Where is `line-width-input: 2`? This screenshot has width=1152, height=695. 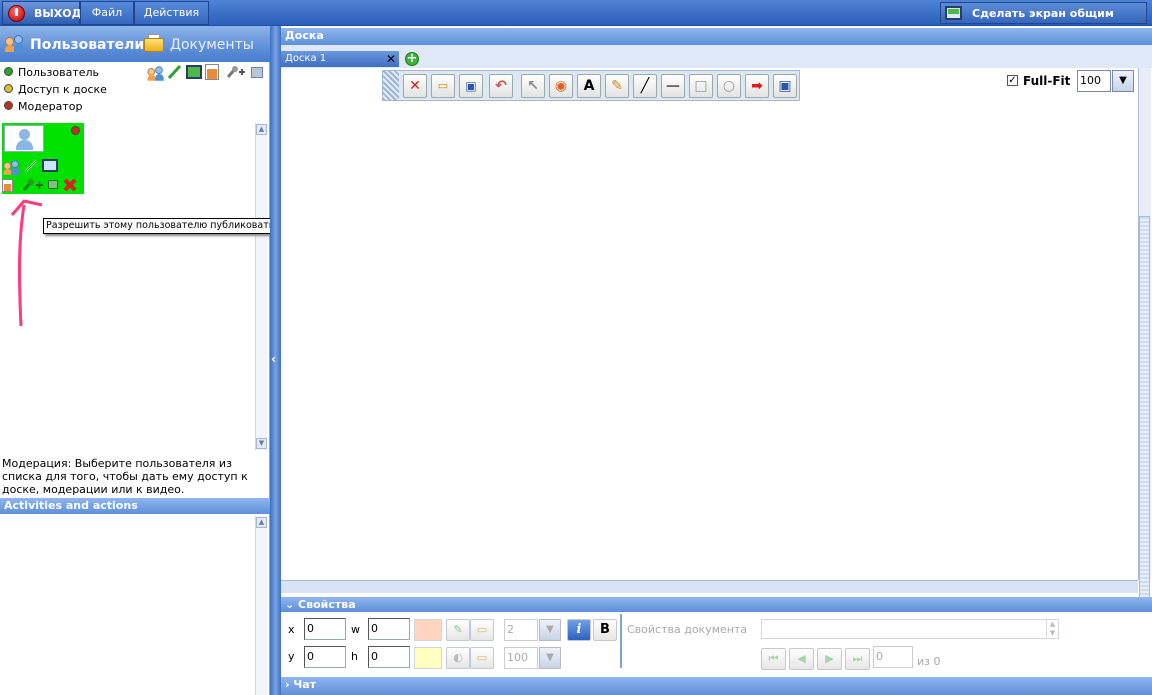 line-width-input: 2 is located at coordinates (521, 630).